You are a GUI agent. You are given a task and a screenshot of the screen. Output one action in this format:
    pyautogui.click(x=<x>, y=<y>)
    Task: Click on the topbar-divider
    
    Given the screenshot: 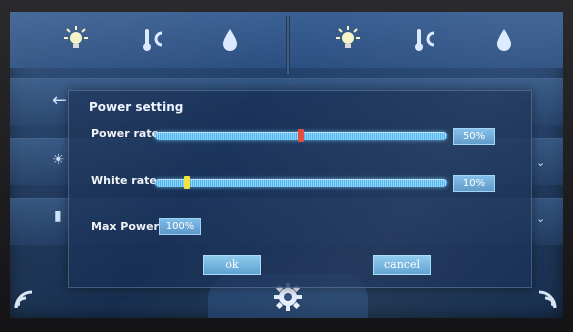 What is the action you would take?
    pyautogui.click(x=288, y=45)
    